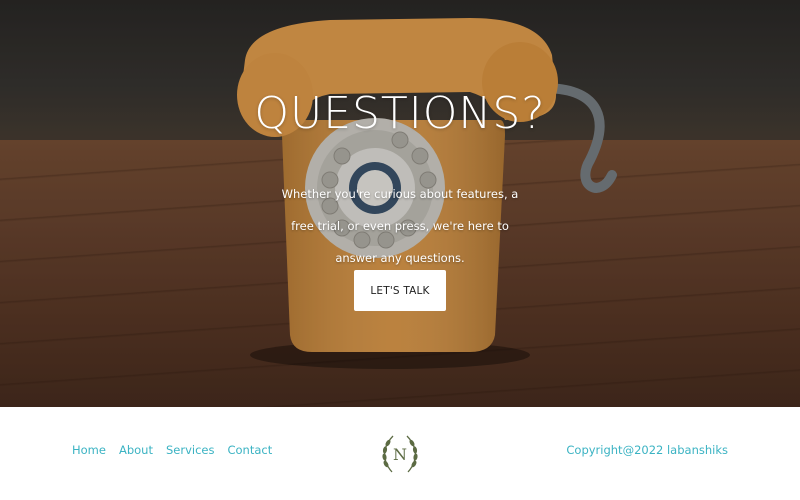 Image resolution: width=800 pixels, height=500 pixels. Describe the element at coordinates (400, 113) in the screenshot. I see `hero-title: QUESTIONS?` at that location.